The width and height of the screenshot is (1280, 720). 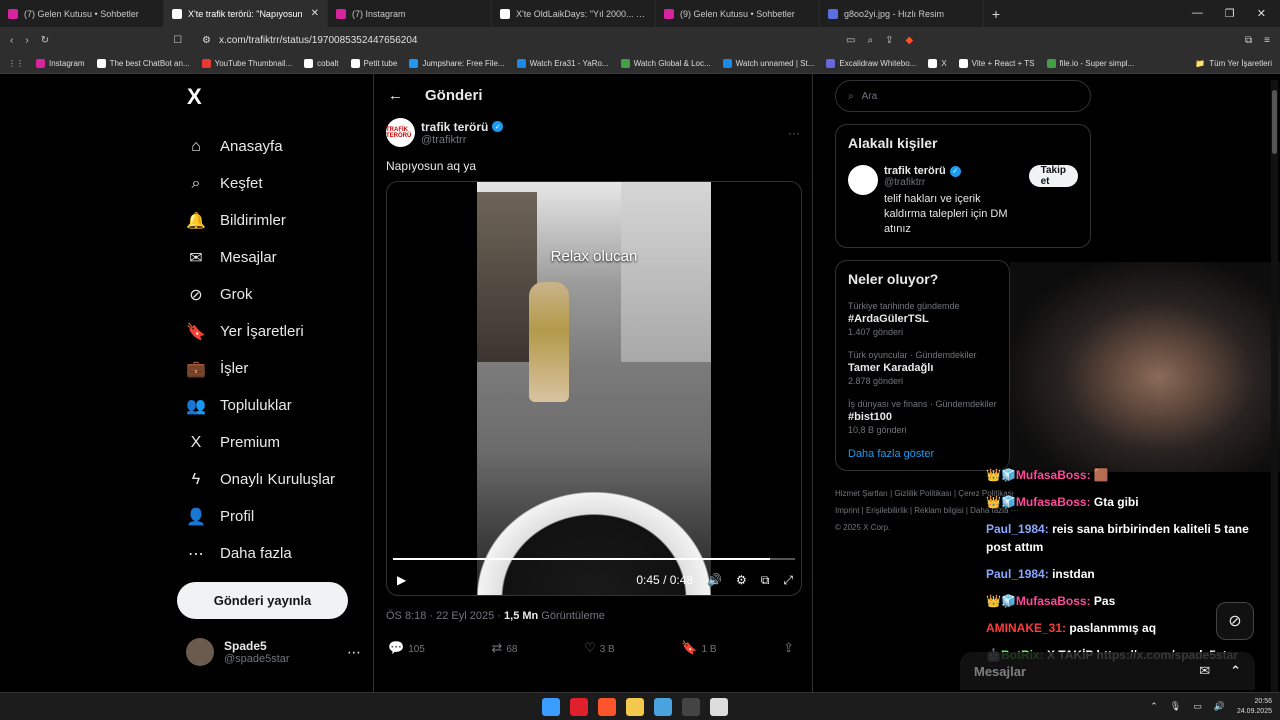 What do you see at coordinates (871, 40) in the screenshot?
I see `zoom-icon: ⌕` at bounding box center [871, 40].